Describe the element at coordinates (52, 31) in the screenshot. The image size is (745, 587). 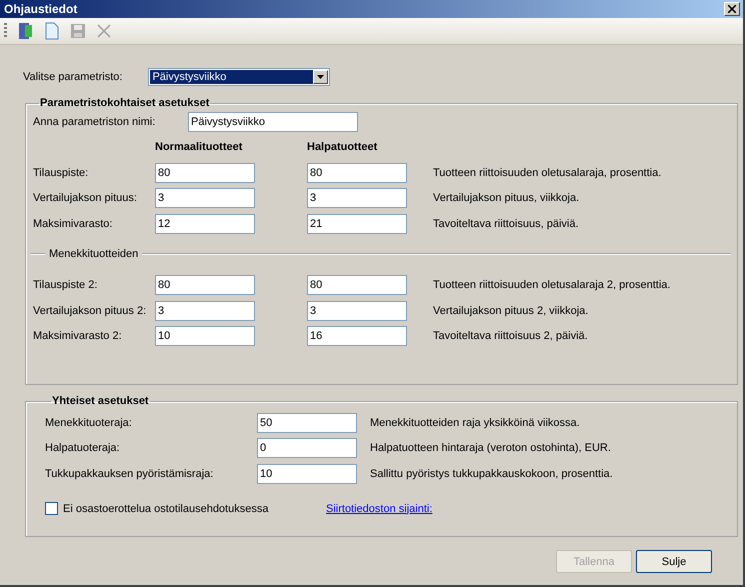
I see `document-icon` at that location.